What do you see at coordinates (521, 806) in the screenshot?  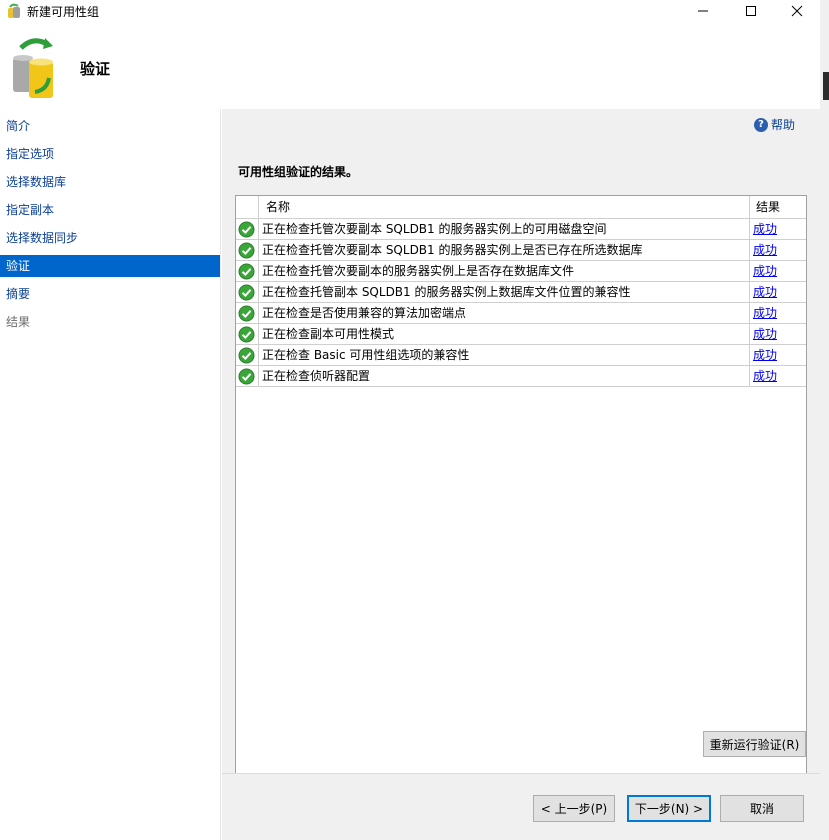 I see `wizard-footer: < 上一步(P) 下一步(N) > 取消` at bounding box center [521, 806].